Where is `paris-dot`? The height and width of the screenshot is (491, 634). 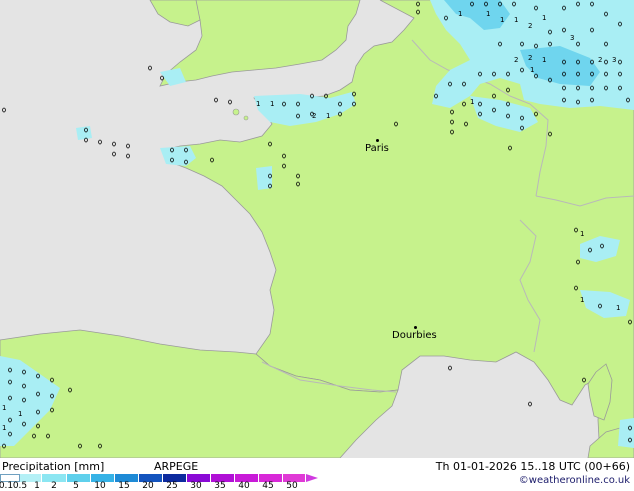
paris-dot is located at coordinates (377, 140).